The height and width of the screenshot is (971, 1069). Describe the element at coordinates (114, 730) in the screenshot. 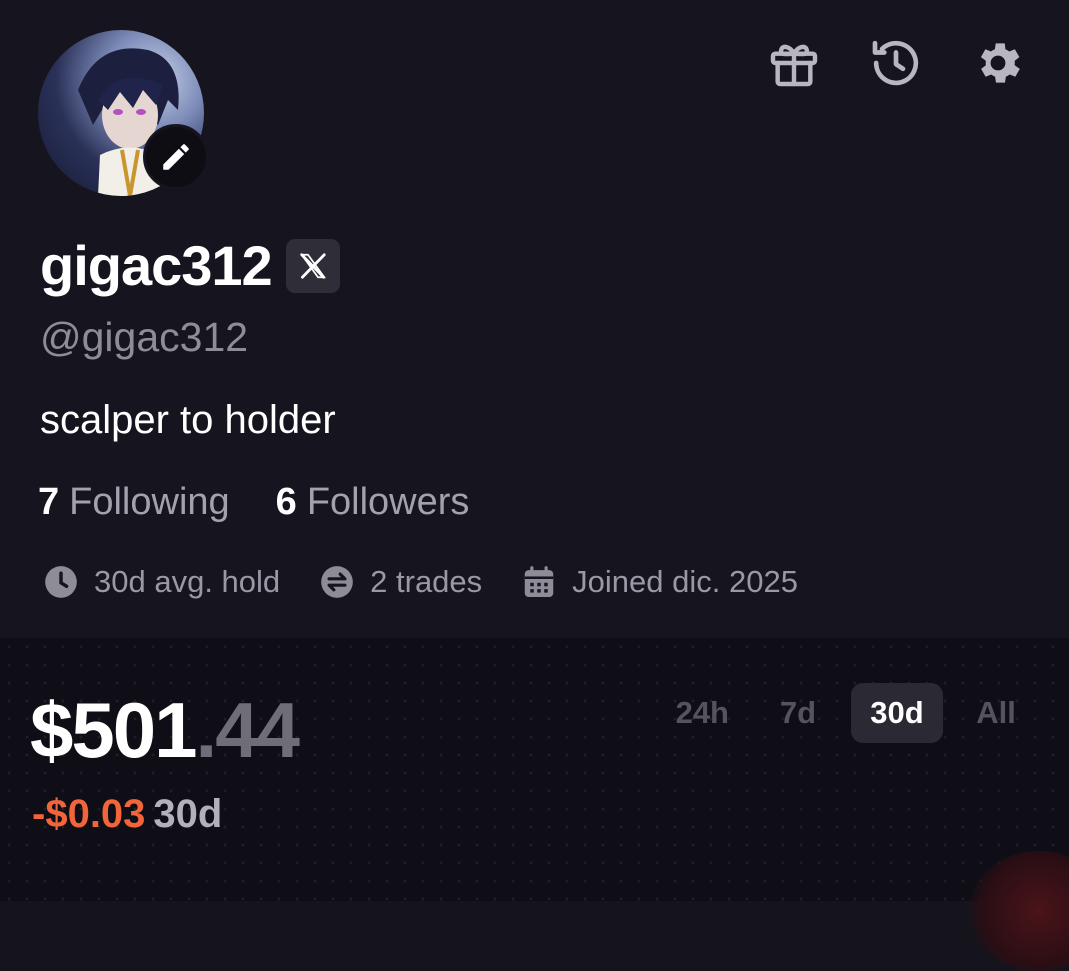

I see `balance-whole: $501` at that location.